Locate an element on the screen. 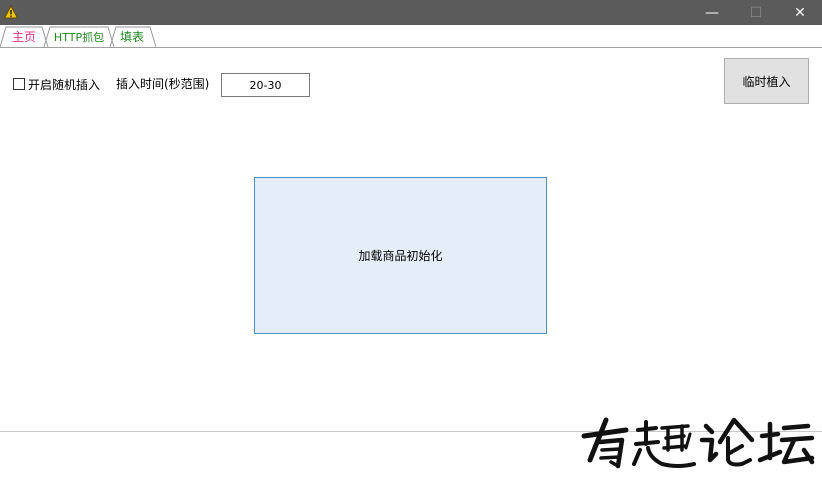 This screenshot has width=822, height=478. checkbox-box is located at coordinates (19, 84).